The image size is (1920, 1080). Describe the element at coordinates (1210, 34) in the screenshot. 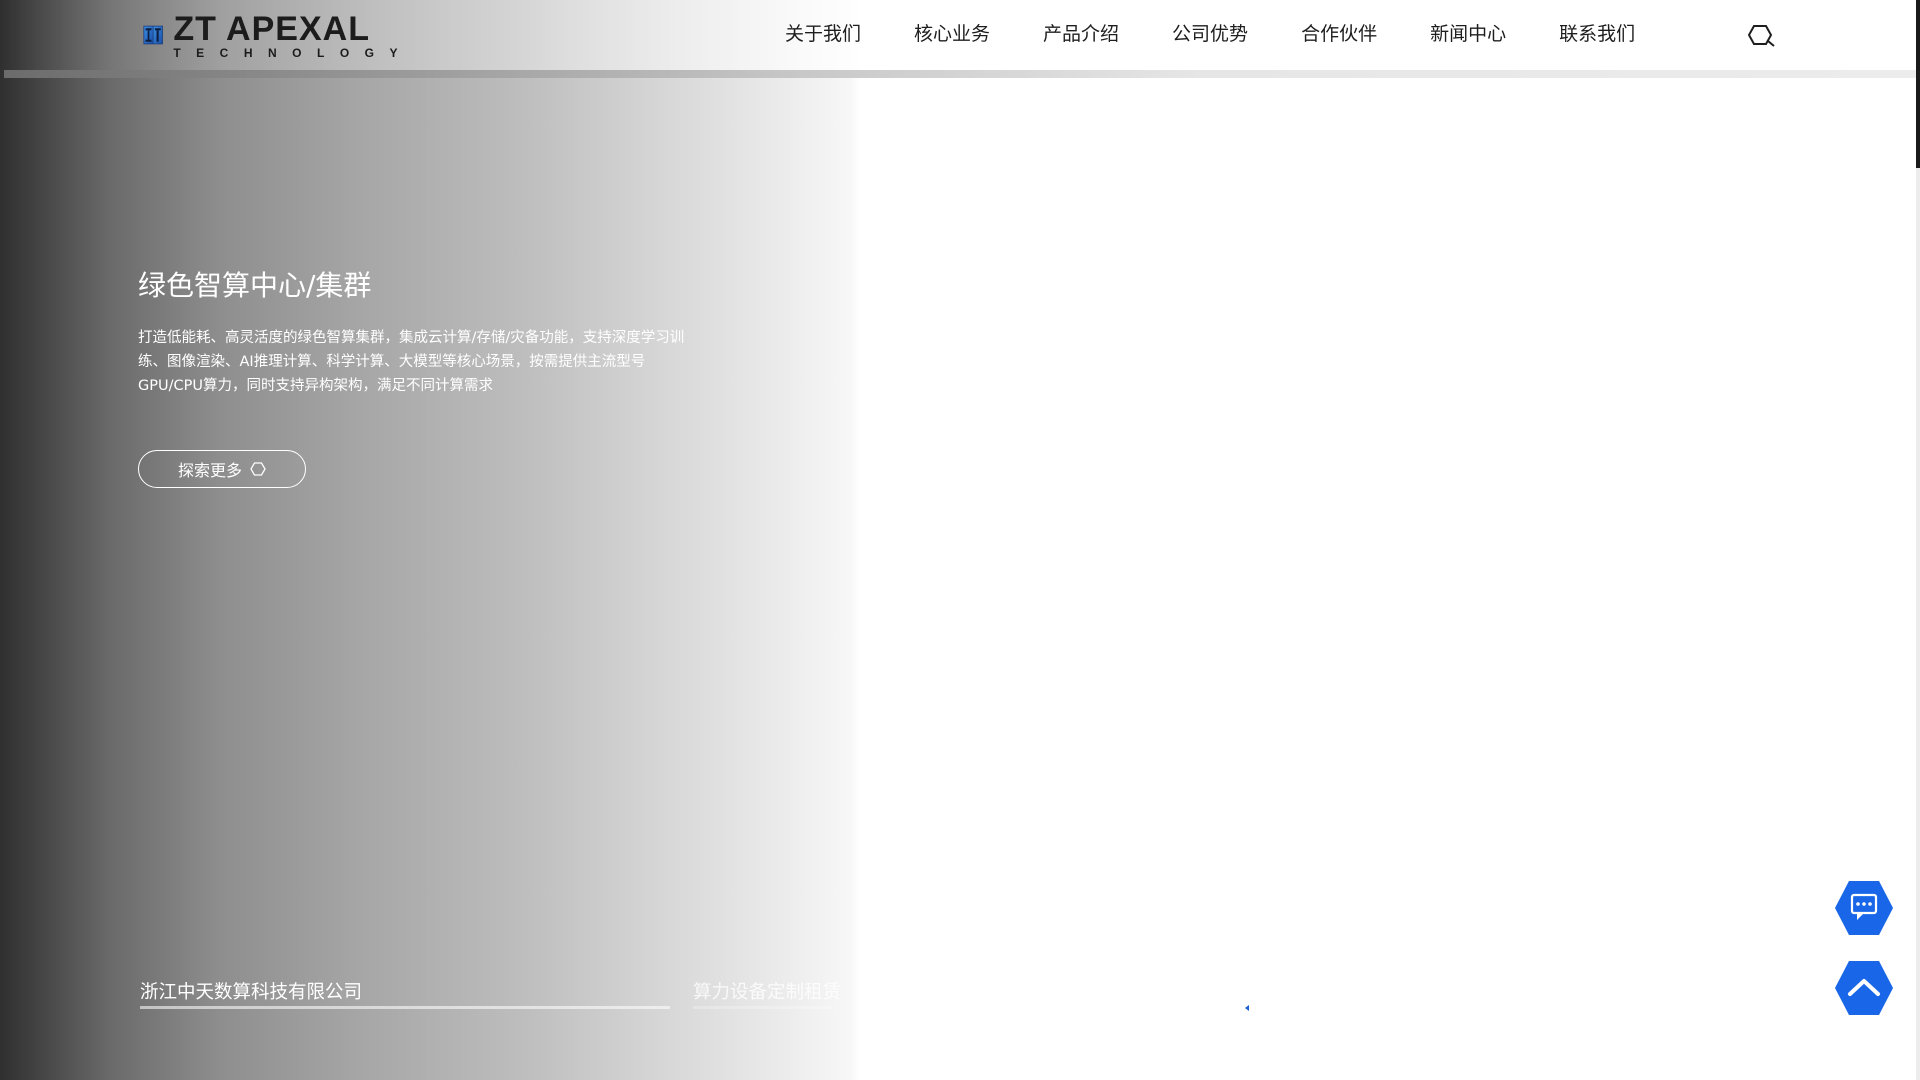

I see `nav-item-advantages: 公司优势` at that location.